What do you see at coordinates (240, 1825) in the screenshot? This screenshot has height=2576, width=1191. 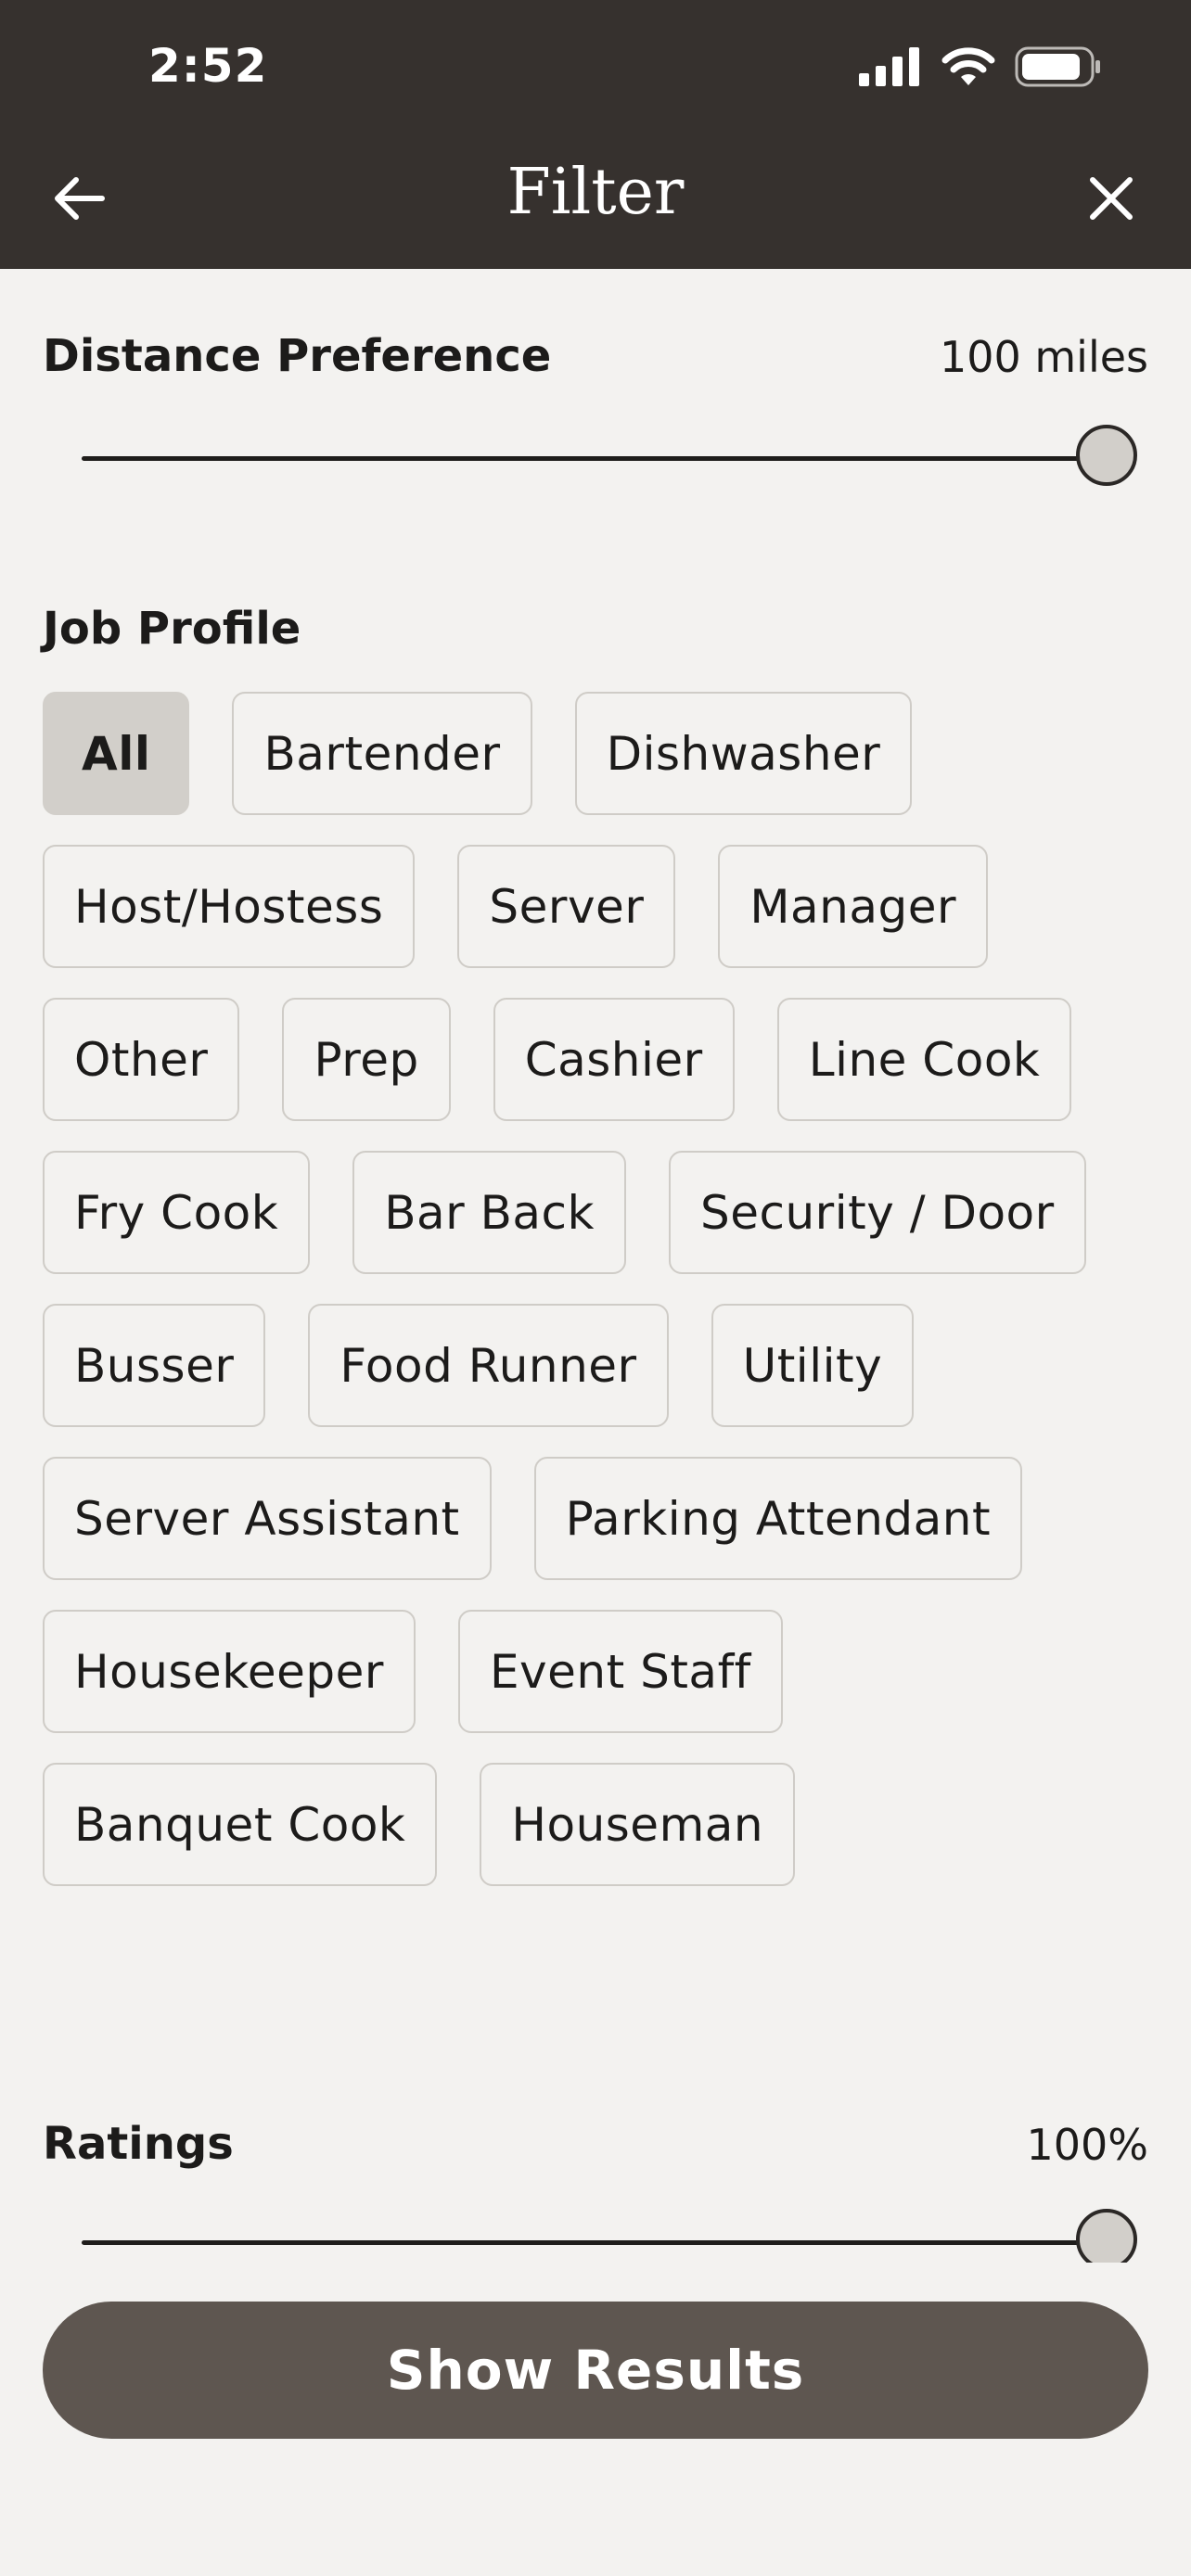 I see `job-chip: Banquet Cook` at bounding box center [240, 1825].